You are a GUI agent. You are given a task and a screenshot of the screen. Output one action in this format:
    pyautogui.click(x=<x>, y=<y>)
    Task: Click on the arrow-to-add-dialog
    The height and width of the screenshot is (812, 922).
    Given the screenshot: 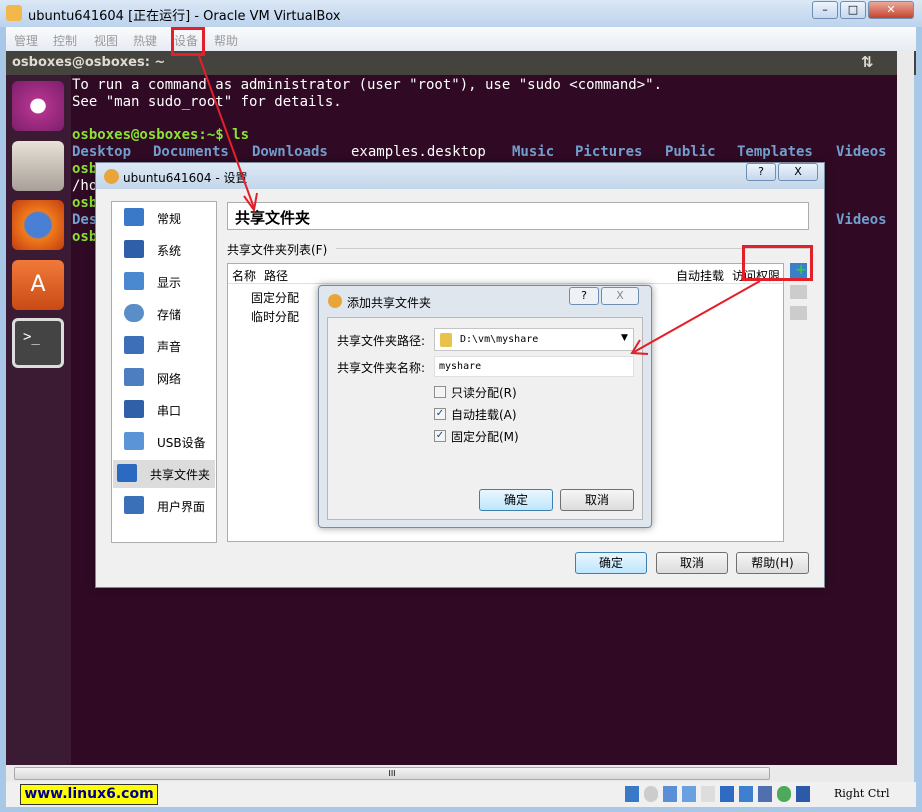 What is the action you would take?
    pyautogui.click(x=697, y=316)
    